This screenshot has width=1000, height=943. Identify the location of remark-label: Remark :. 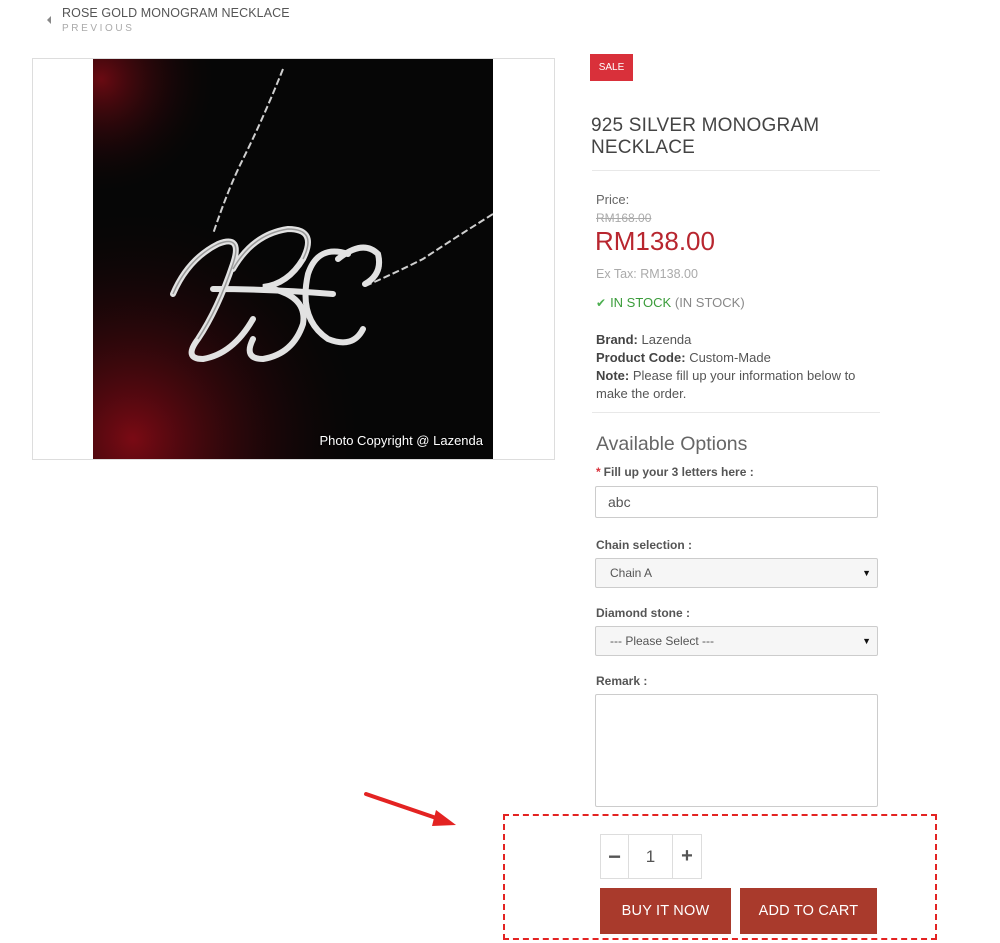
(622, 681).